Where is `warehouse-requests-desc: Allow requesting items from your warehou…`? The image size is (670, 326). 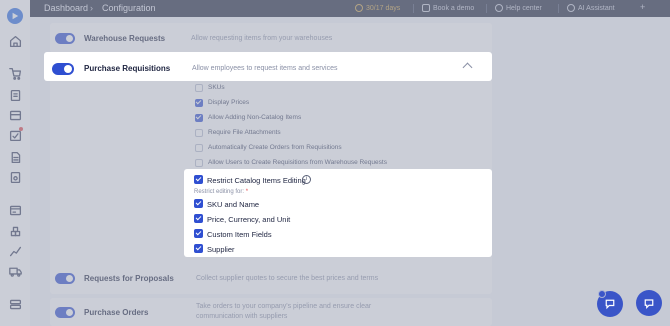
warehouse-requests-desc: Allow requesting items from your warehou… is located at coordinates (262, 38).